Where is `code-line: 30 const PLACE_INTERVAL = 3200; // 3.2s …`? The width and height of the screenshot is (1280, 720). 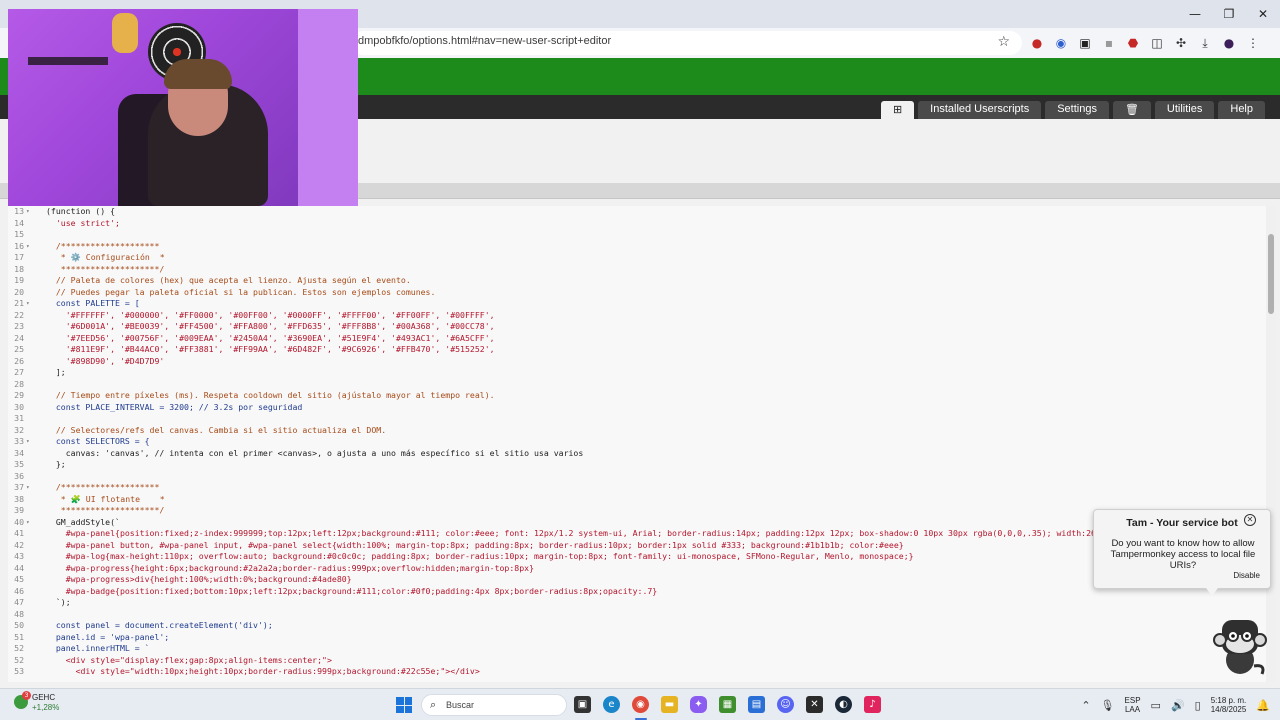 code-line: 30 const PLACE_INTERVAL = 3200; // 3.2s … is located at coordinates (642, 408).